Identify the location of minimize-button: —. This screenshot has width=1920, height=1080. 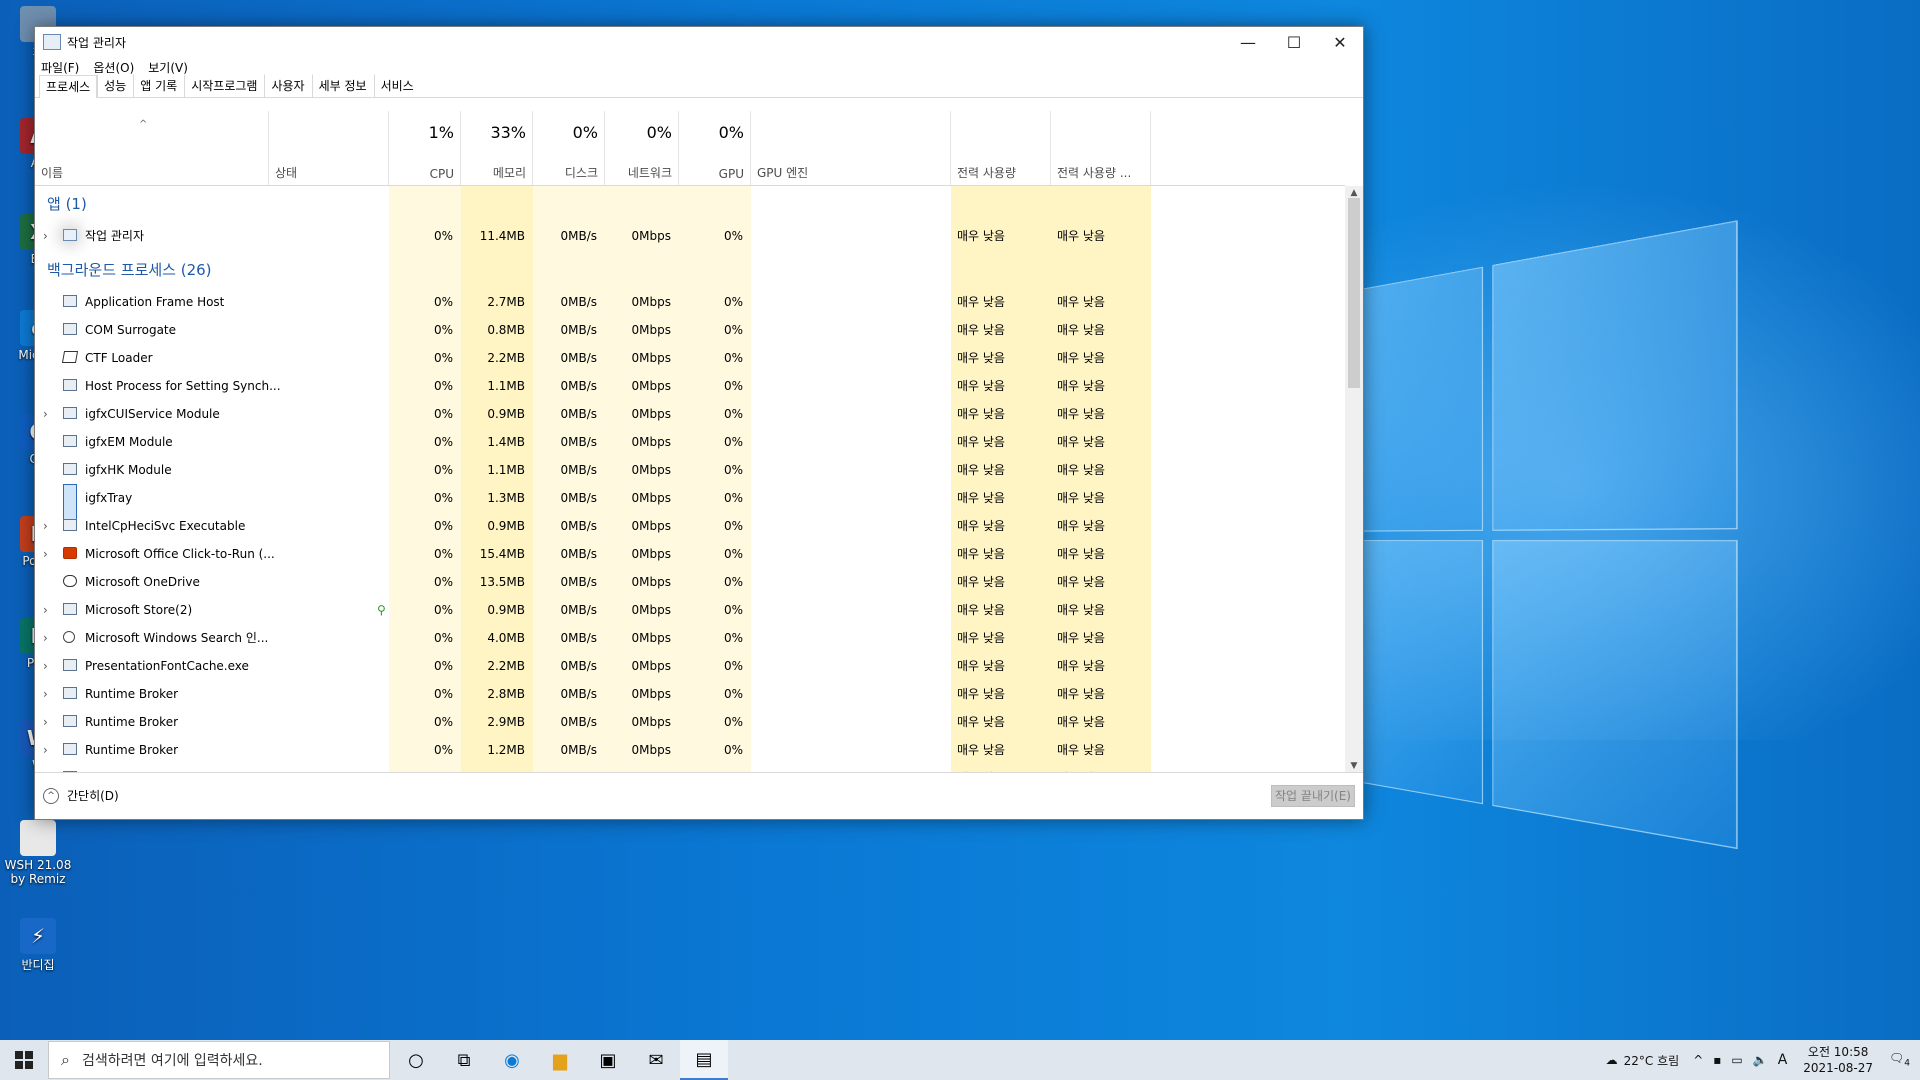
(1248, 42).